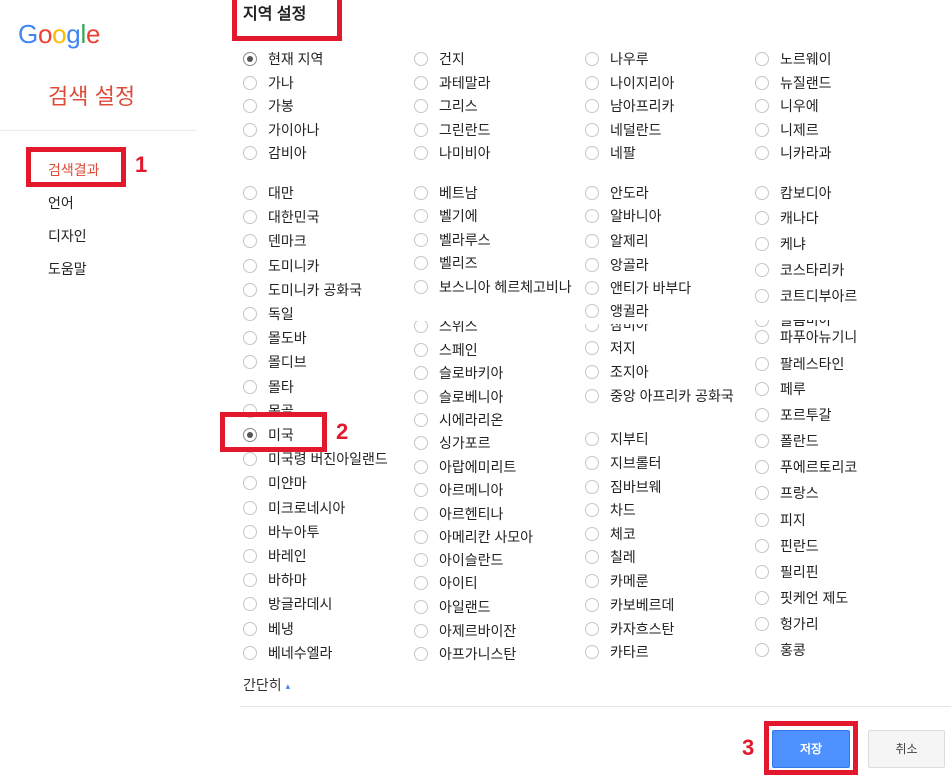 The width and height of the screenshot is (952, 779). Describe the element at coordinates (494, 654) in the screenshot. I see `region-option: 아프가니스탄` at that location.